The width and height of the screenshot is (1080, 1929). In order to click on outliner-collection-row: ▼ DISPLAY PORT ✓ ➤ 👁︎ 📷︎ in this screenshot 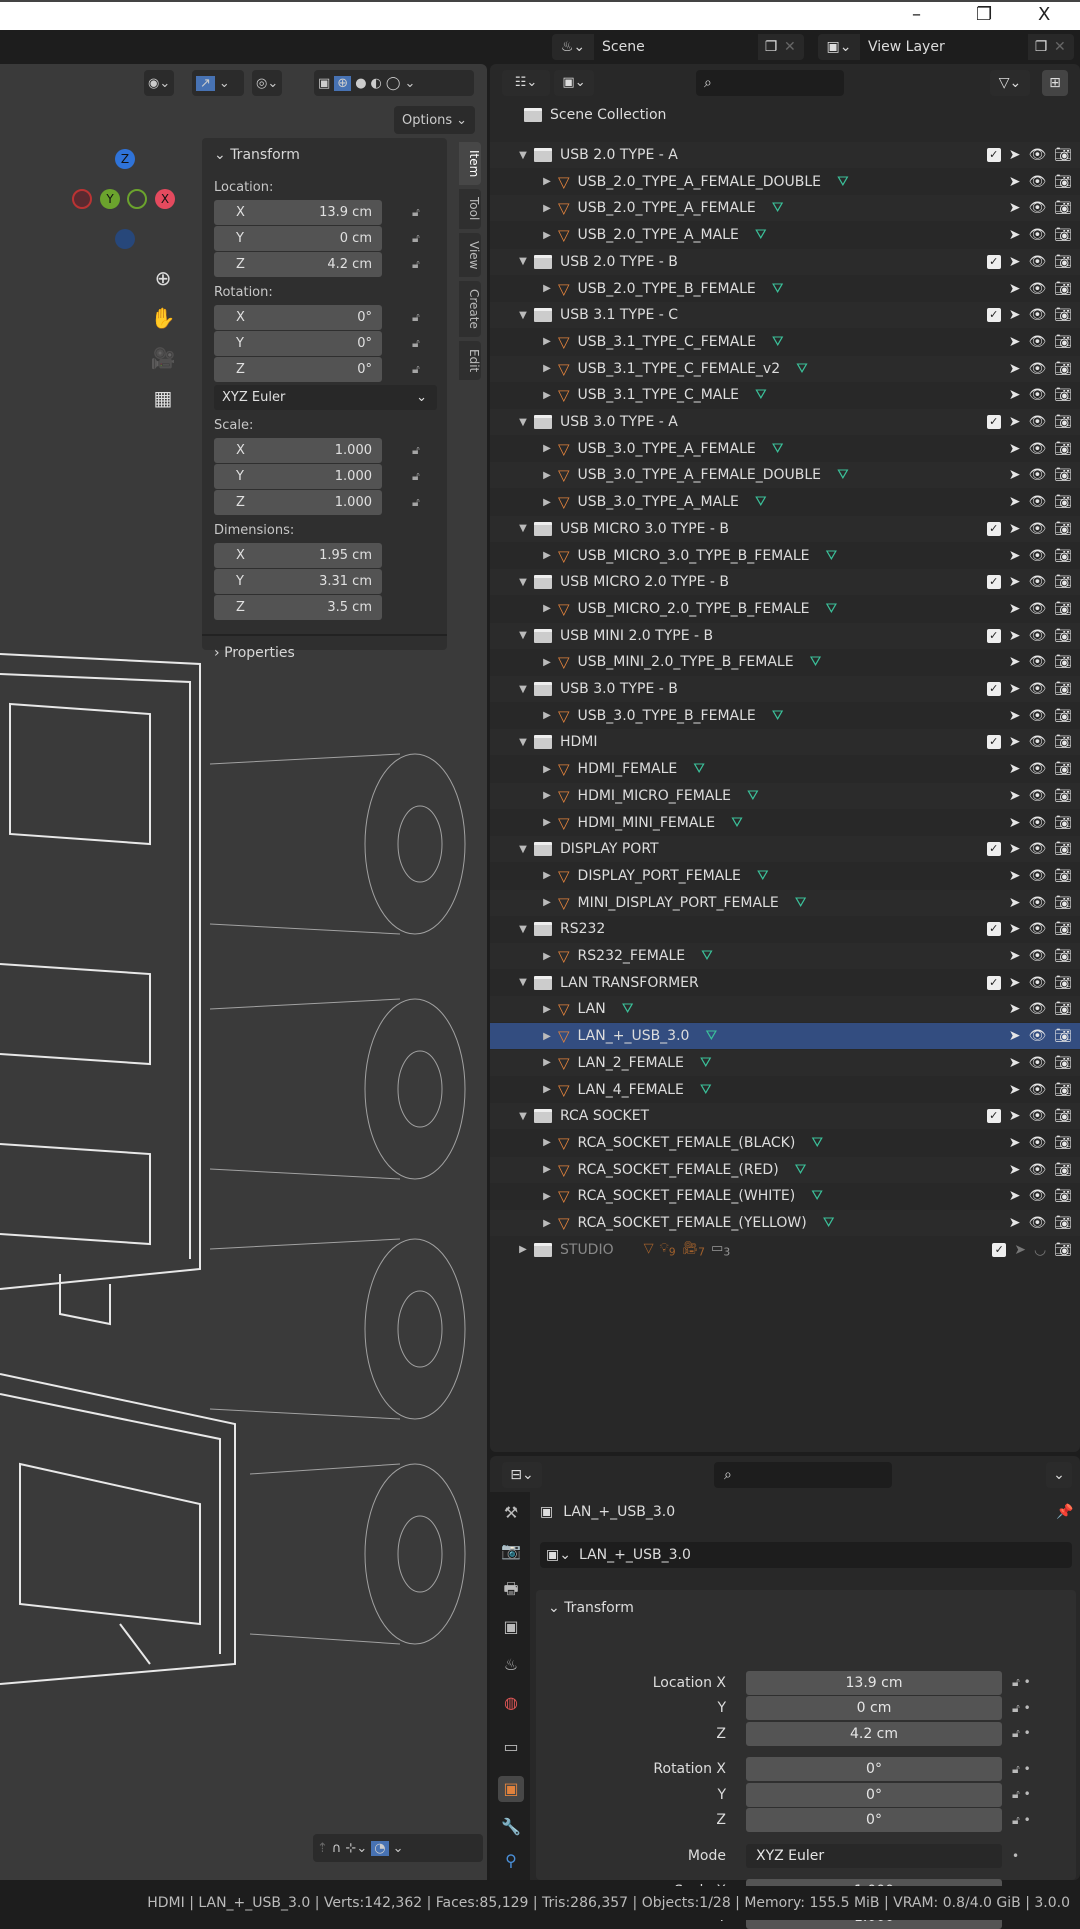, I will do `click(785, 849)`.